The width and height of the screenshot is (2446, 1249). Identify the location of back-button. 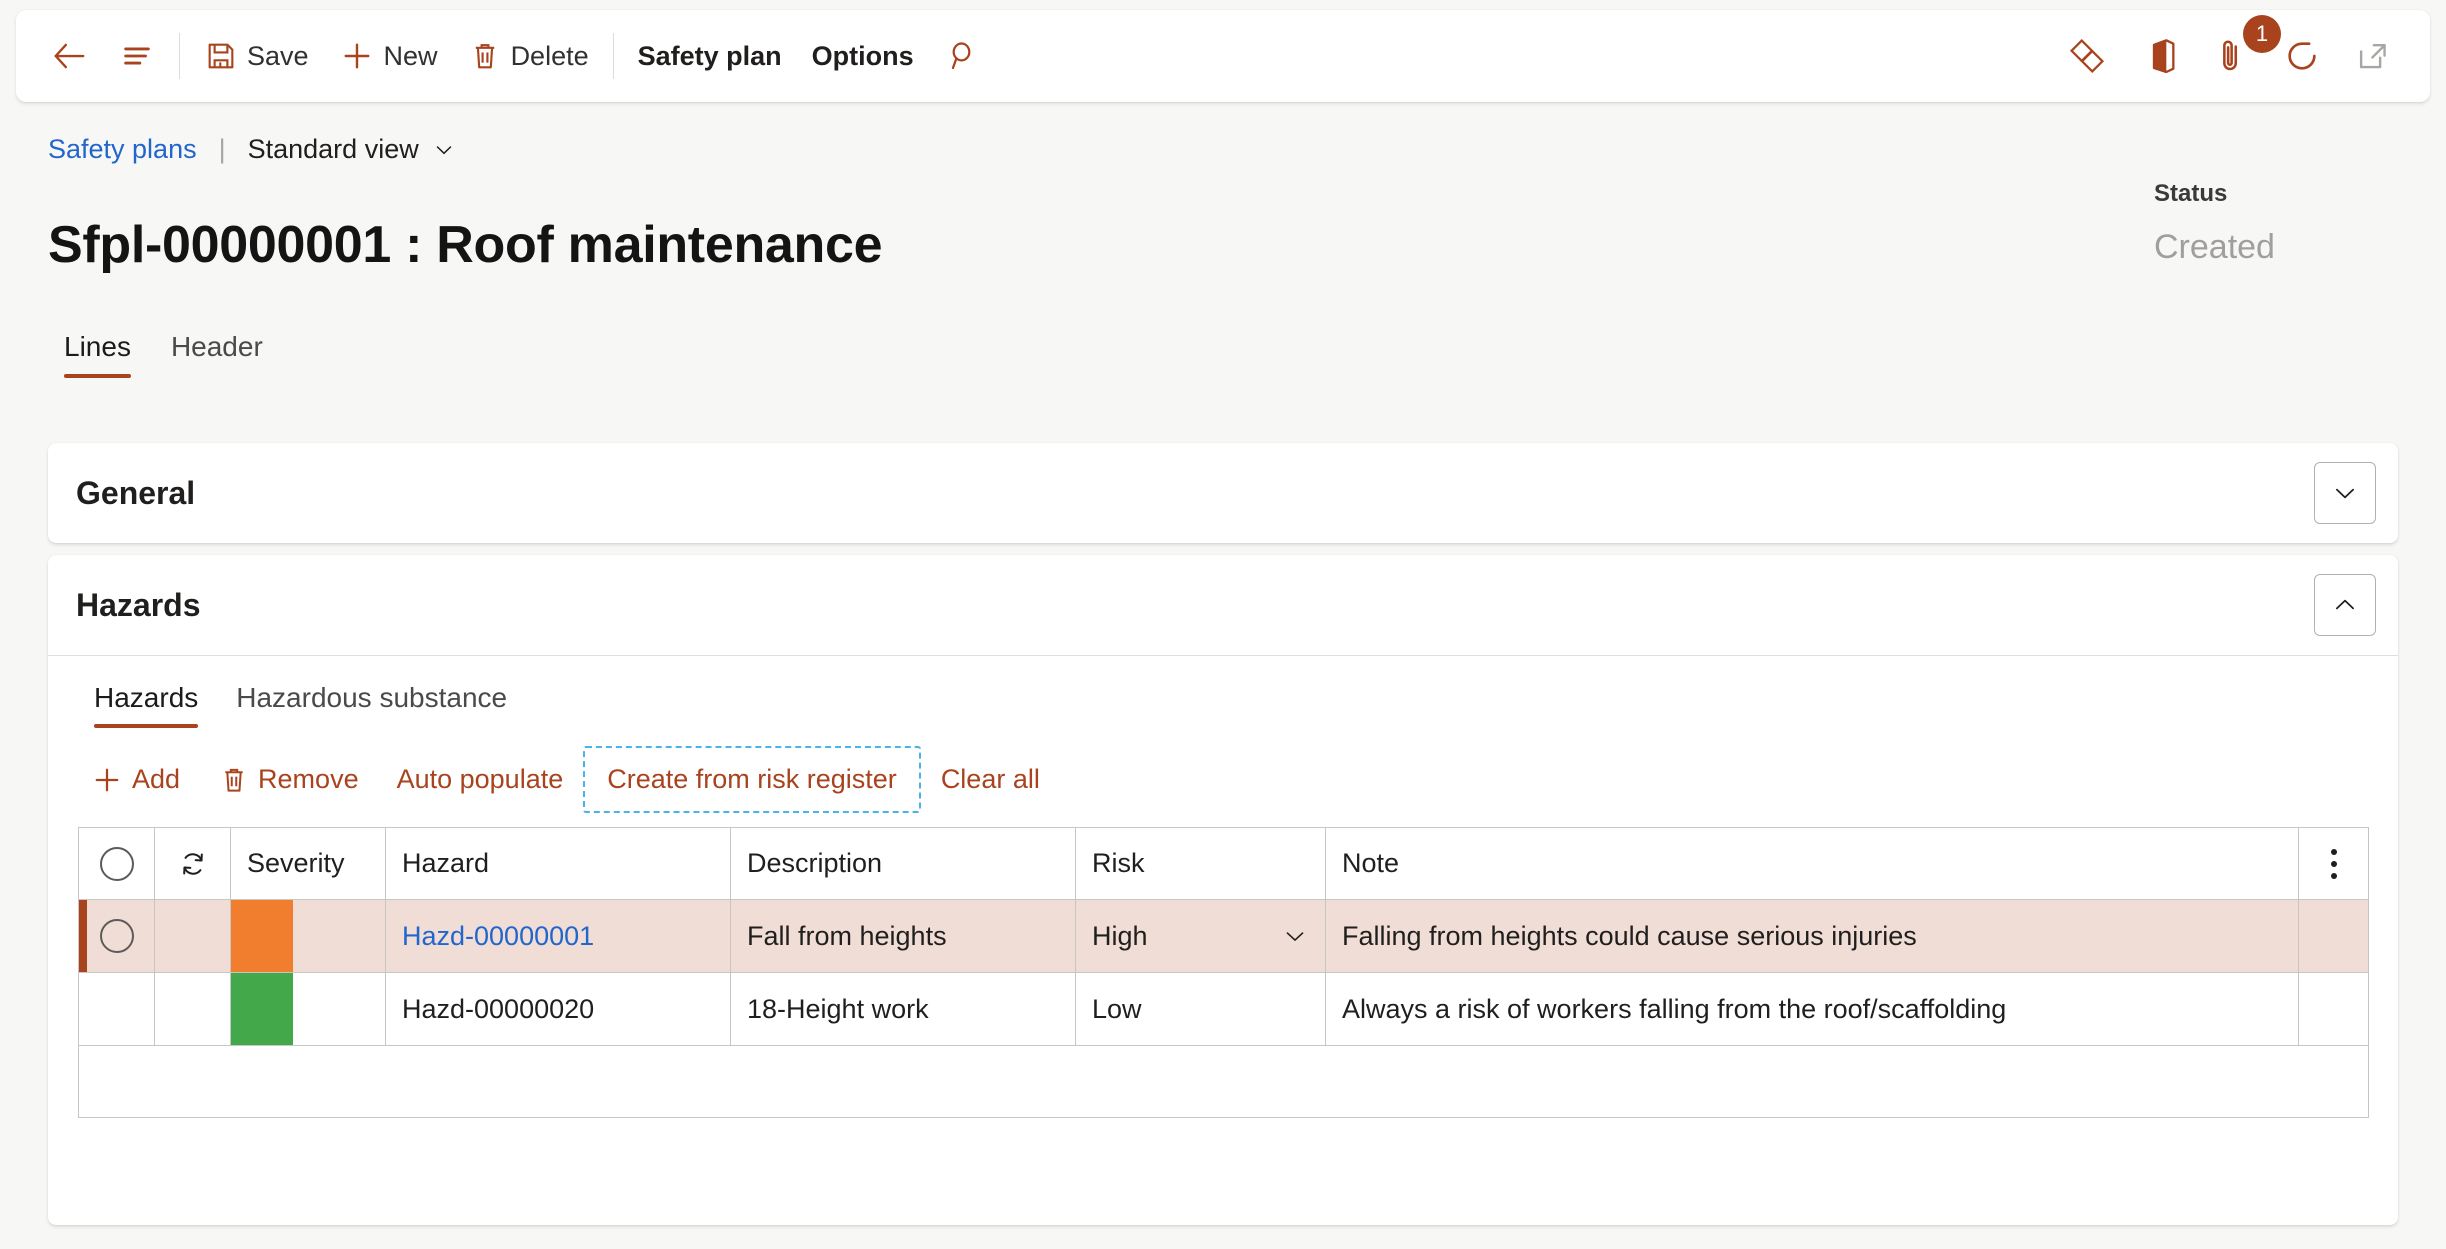
(69, 56).